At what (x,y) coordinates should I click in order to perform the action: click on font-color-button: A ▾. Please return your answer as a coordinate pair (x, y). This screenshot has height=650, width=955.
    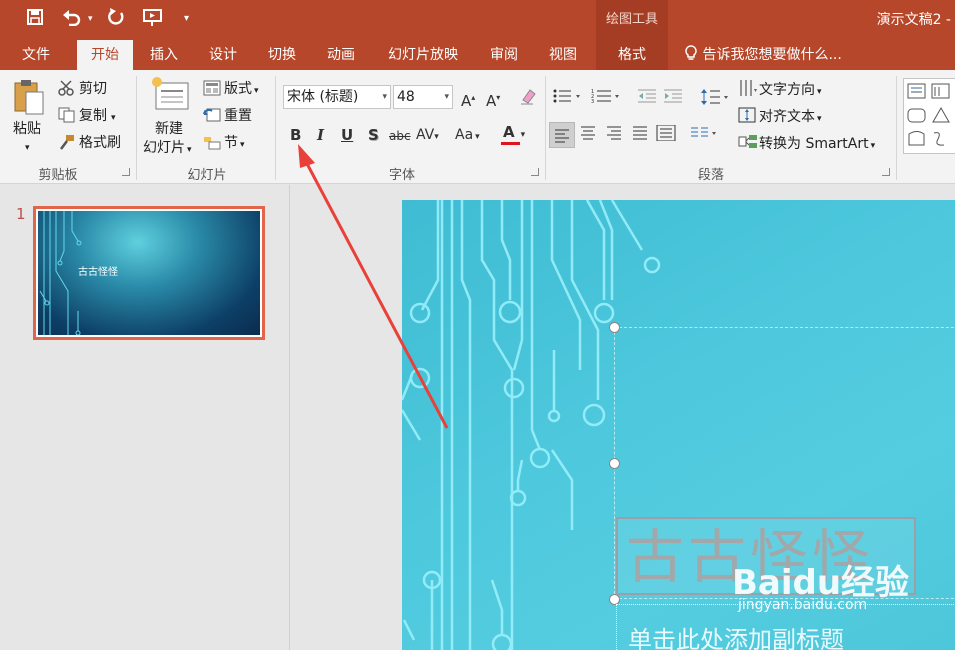
    Looking at the image, I should click on (513, 133).